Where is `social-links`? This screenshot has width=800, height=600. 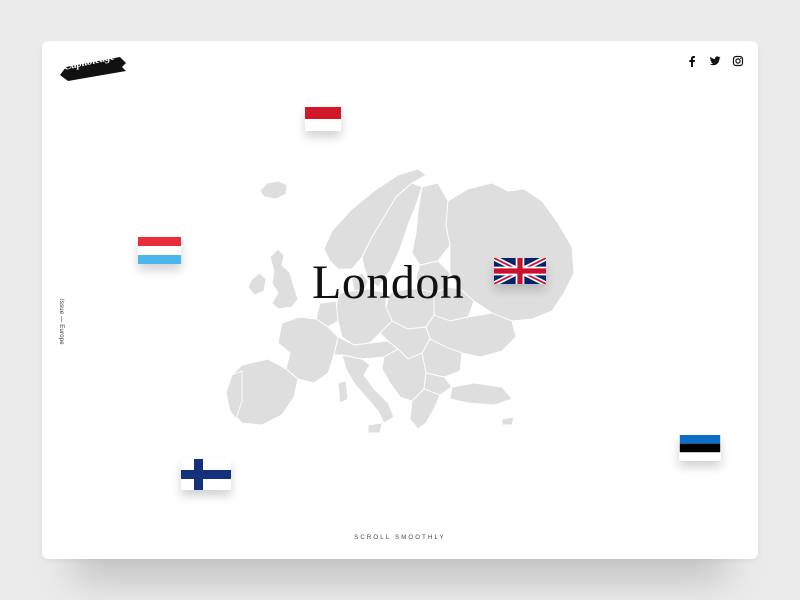 social-links is located at coordinates (715, 61).